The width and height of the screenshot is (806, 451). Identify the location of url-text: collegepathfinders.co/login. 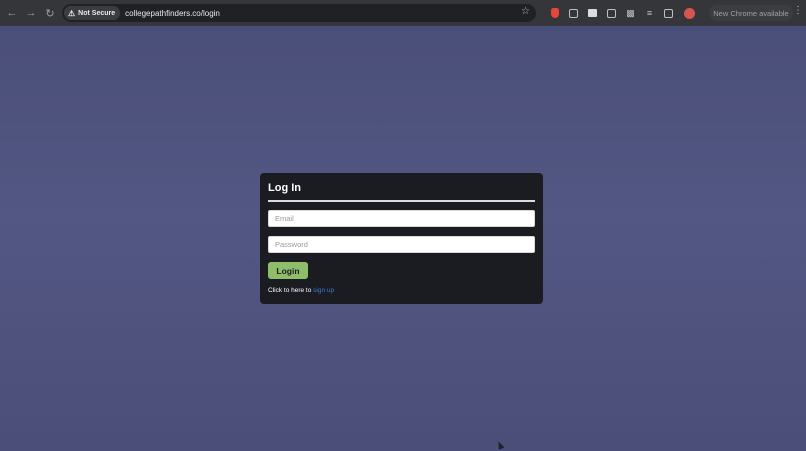
(172, 13).